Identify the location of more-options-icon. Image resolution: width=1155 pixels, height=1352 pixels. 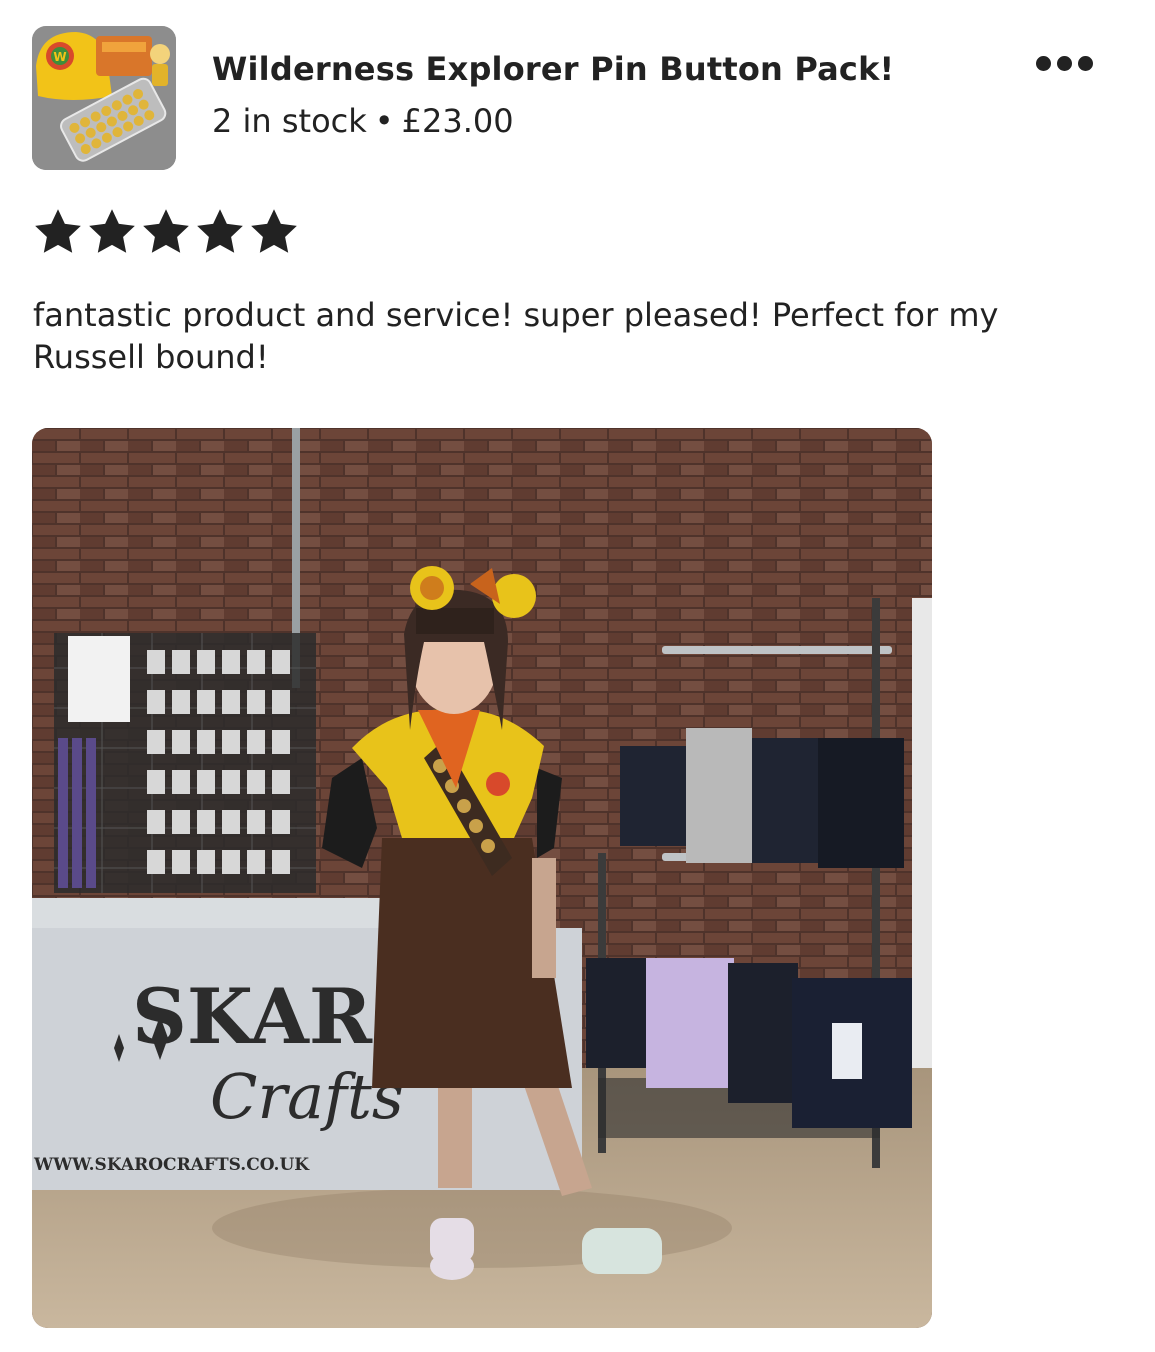
(1043, 63).